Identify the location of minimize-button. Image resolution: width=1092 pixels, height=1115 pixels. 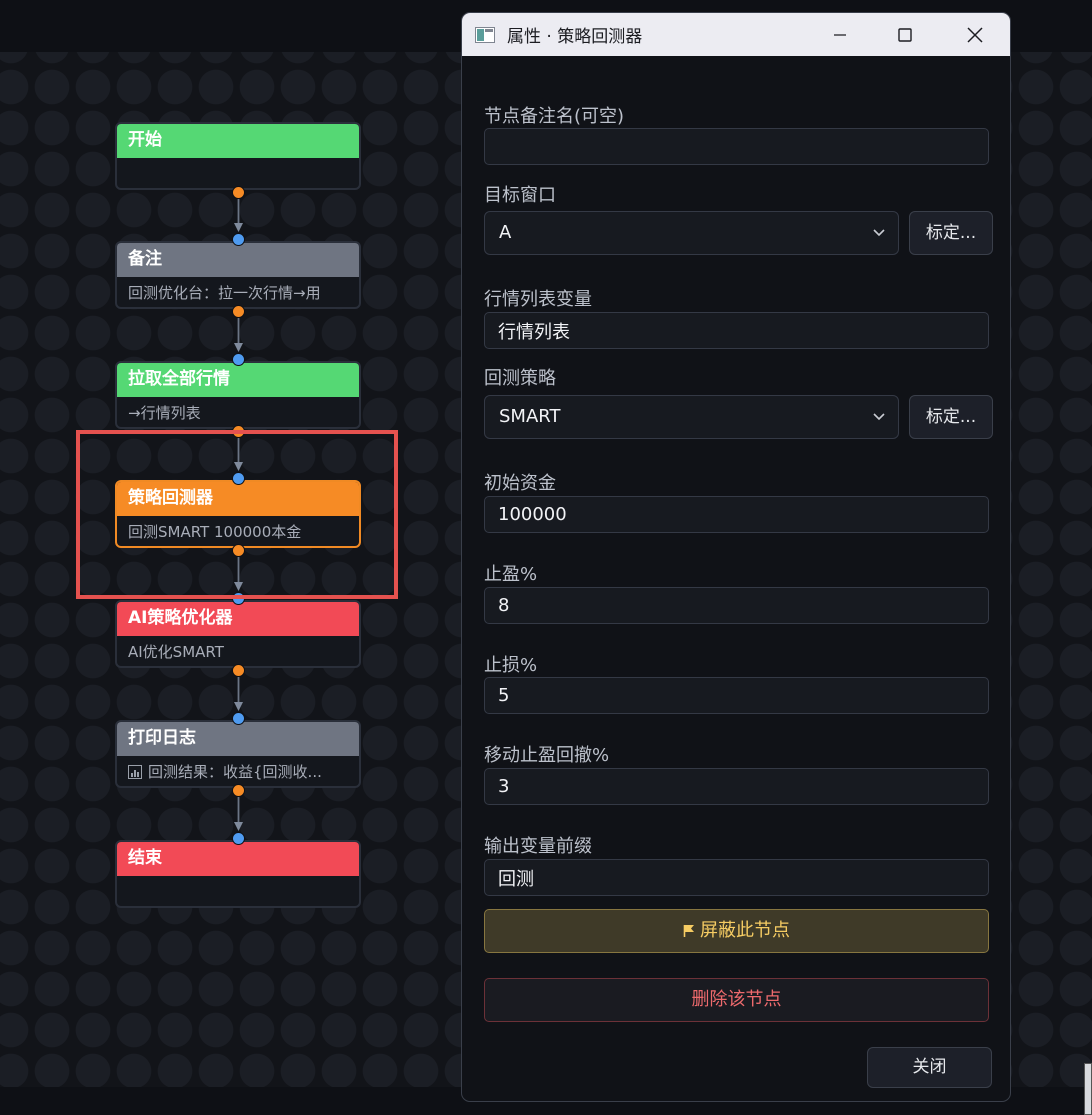
(840, 34).